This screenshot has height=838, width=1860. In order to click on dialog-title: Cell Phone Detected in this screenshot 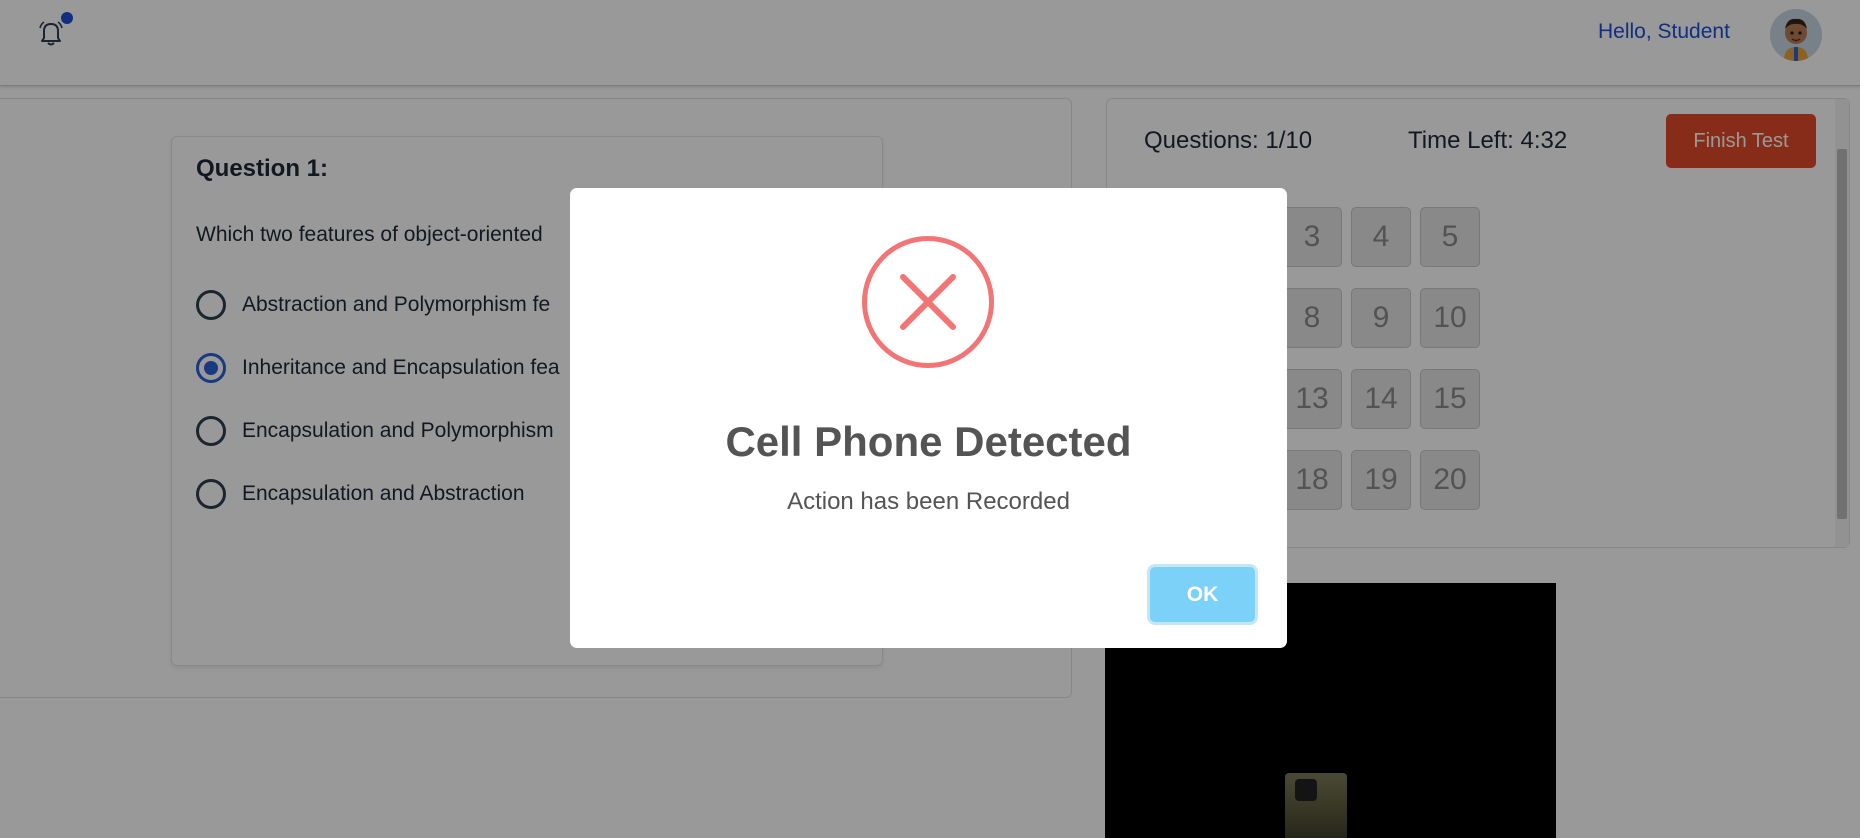, I will do `click(928, 441)`.